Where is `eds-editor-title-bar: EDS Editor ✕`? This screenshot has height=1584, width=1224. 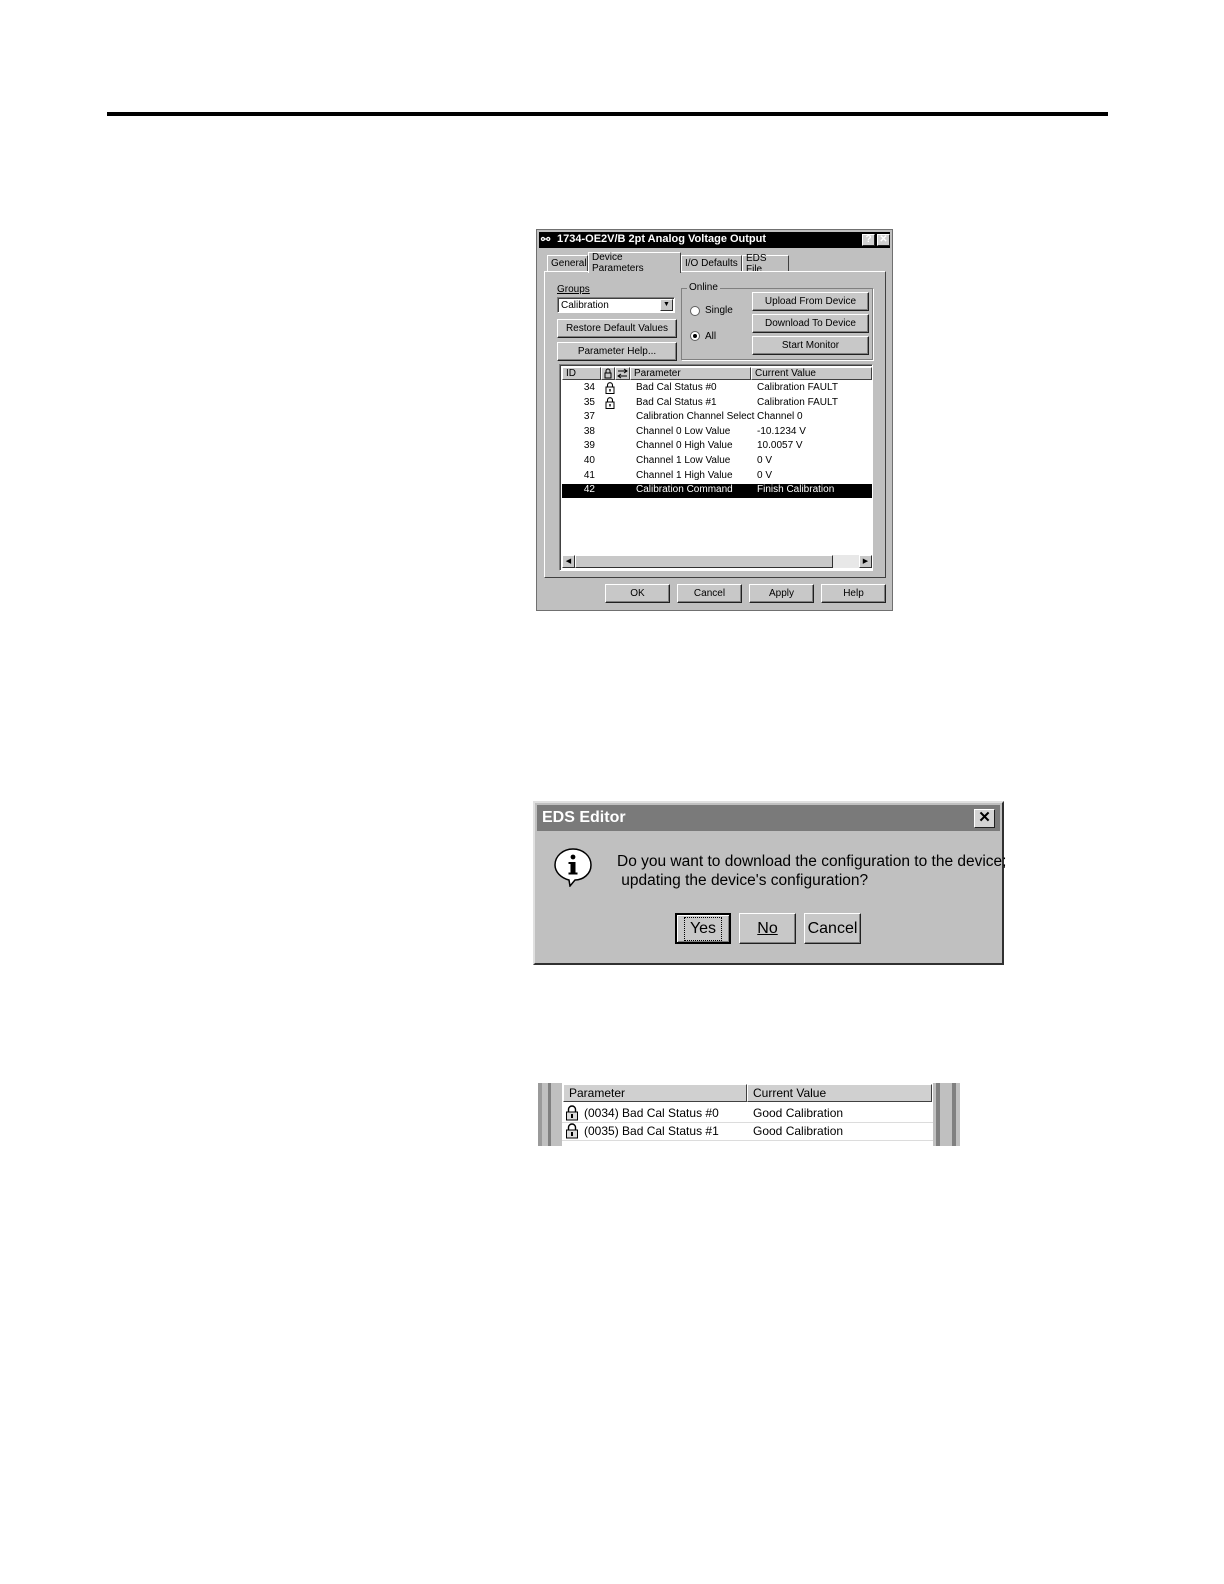
eds-editor-title-bar: EDS Editor ✕ is located at coordinates (768, 818).